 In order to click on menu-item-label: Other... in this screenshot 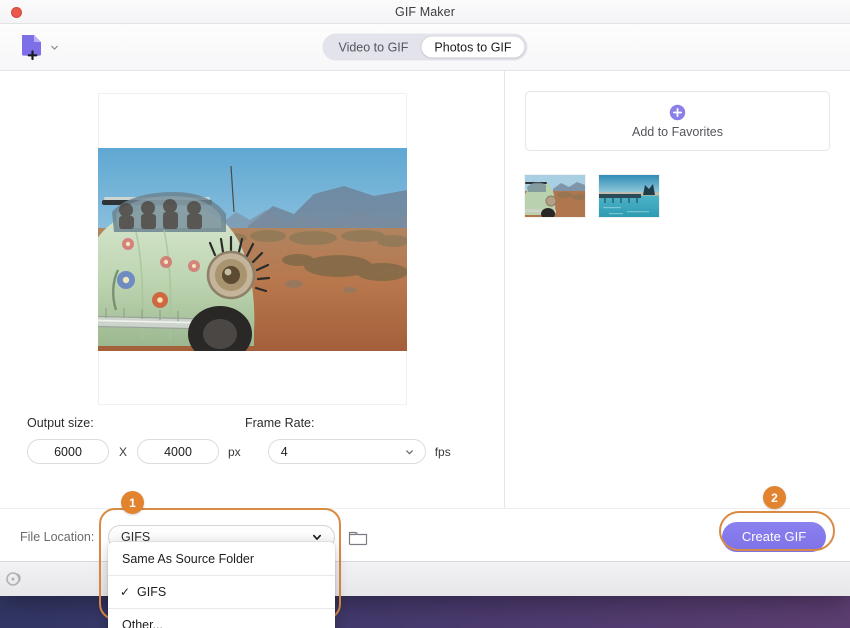, I will do `click(142, 623)`.